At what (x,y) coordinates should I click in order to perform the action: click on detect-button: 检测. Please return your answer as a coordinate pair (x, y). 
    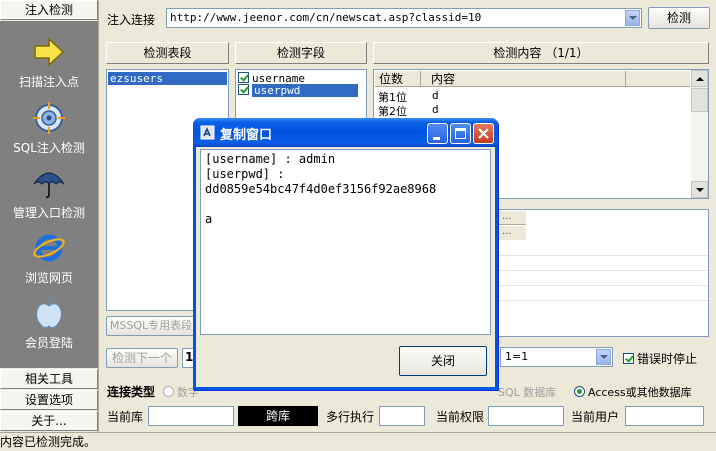
    Looking at the image, I should click on (679, 18).